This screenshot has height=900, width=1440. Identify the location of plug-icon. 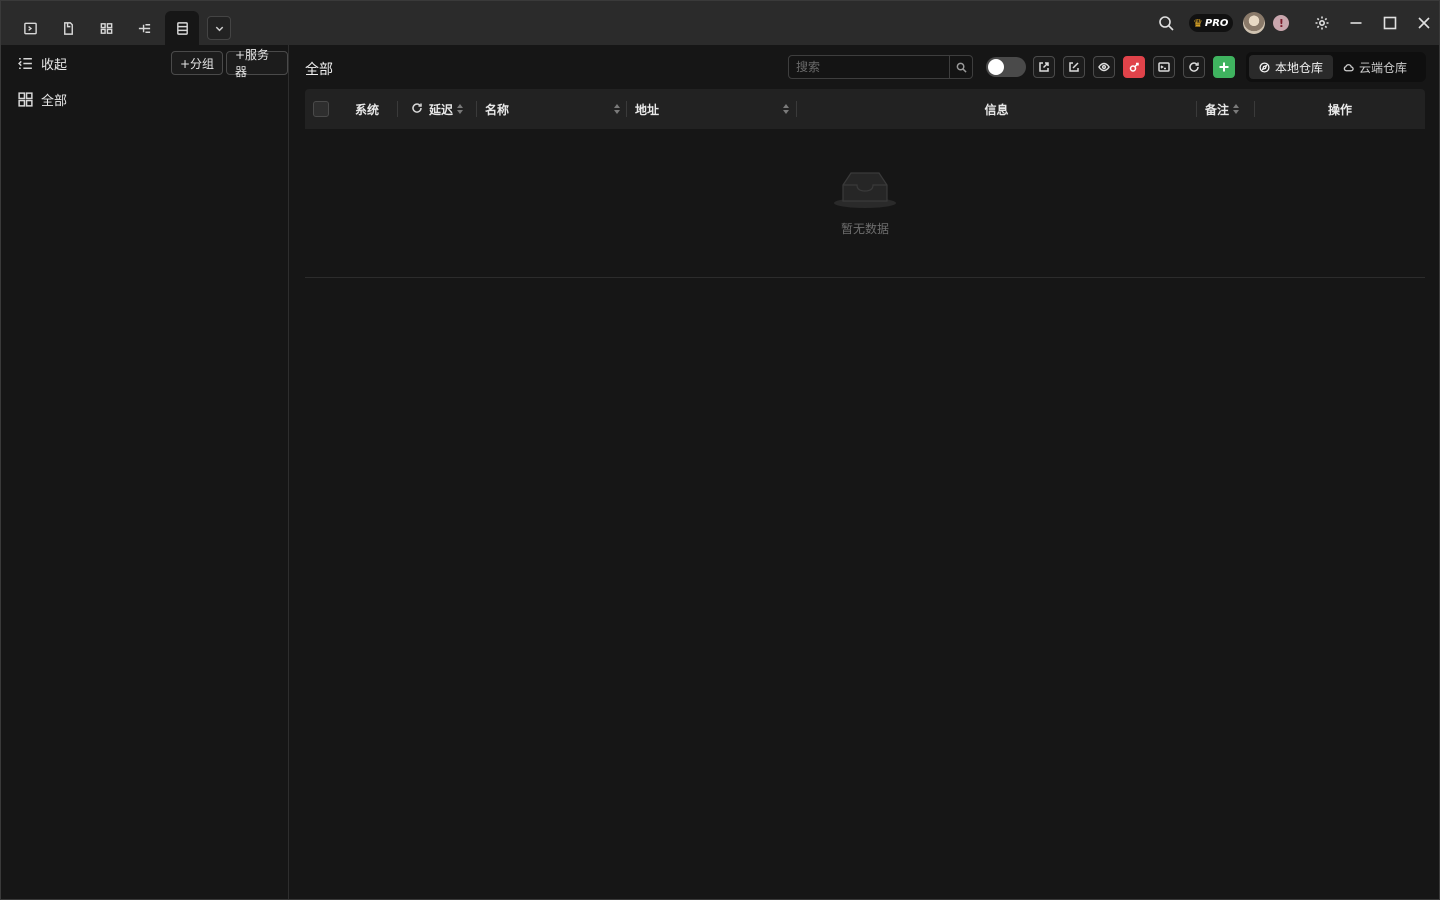
(1134, 67).